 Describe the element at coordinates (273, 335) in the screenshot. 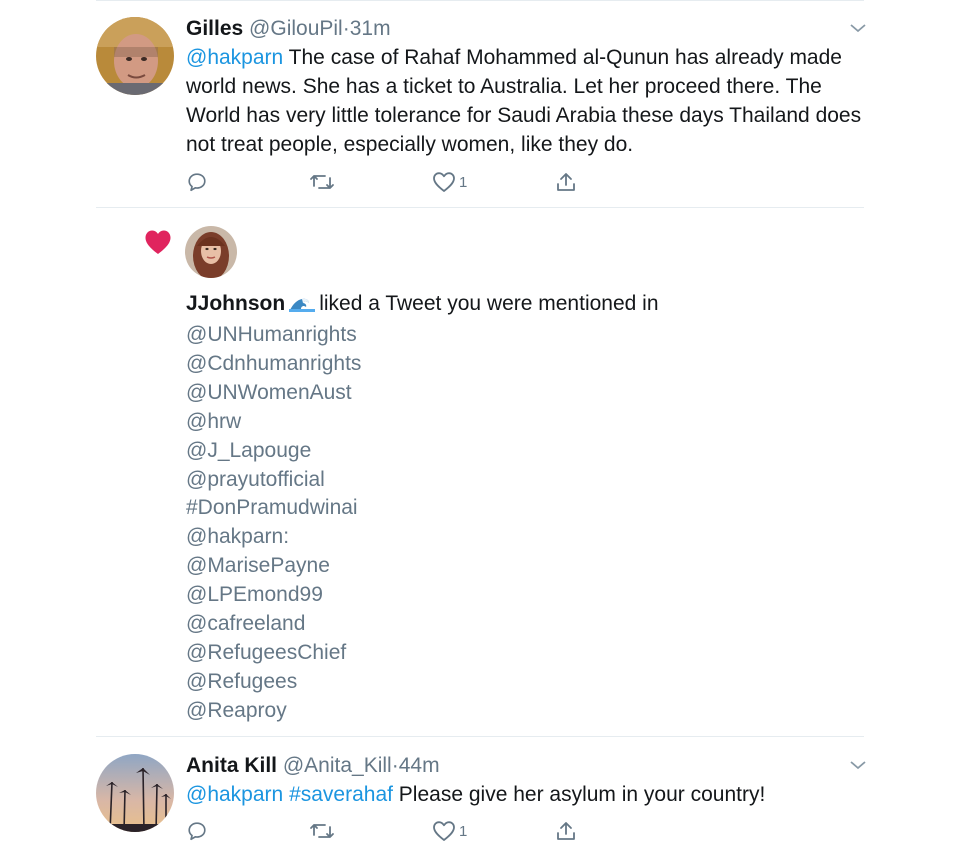

I see `mention-item: @UNHumanrights` at that location.